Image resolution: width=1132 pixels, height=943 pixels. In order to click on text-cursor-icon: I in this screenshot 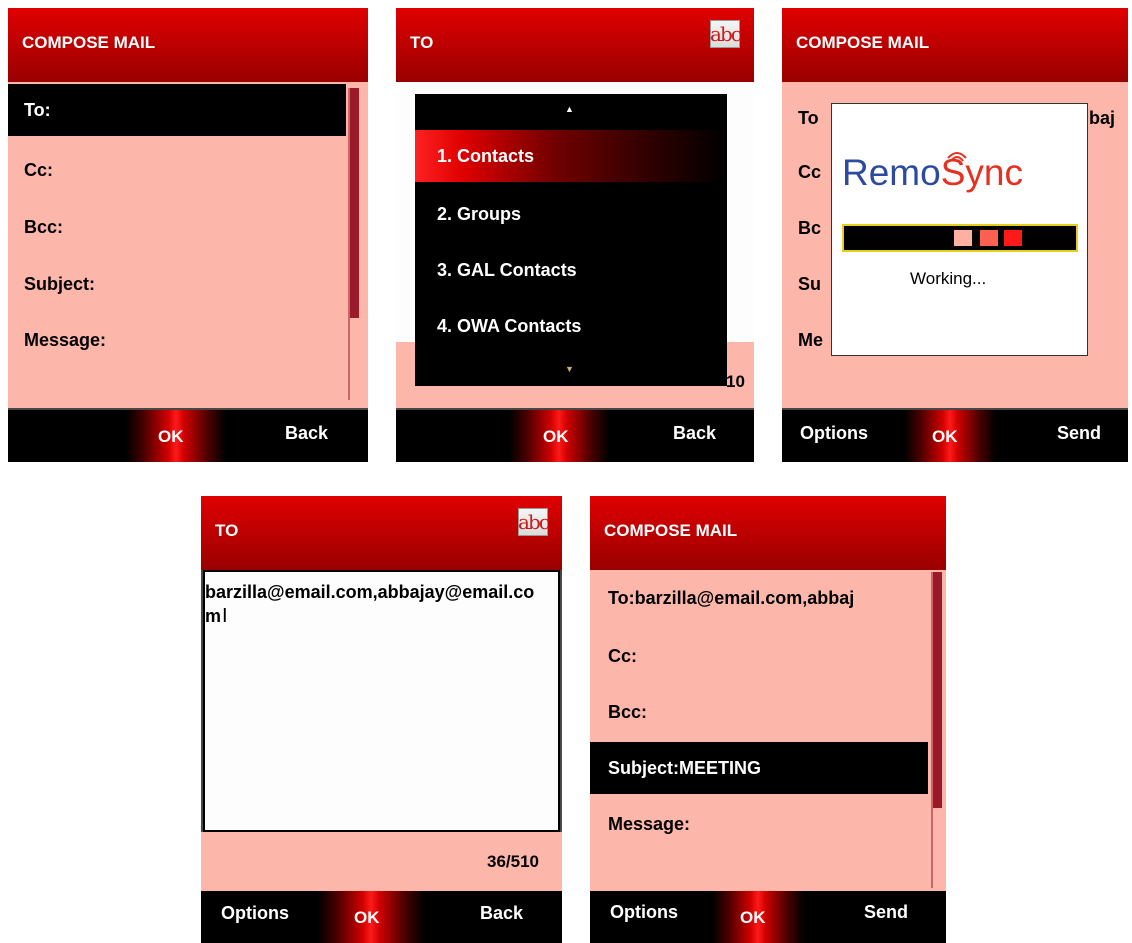, I will do `click(225, 616)`.